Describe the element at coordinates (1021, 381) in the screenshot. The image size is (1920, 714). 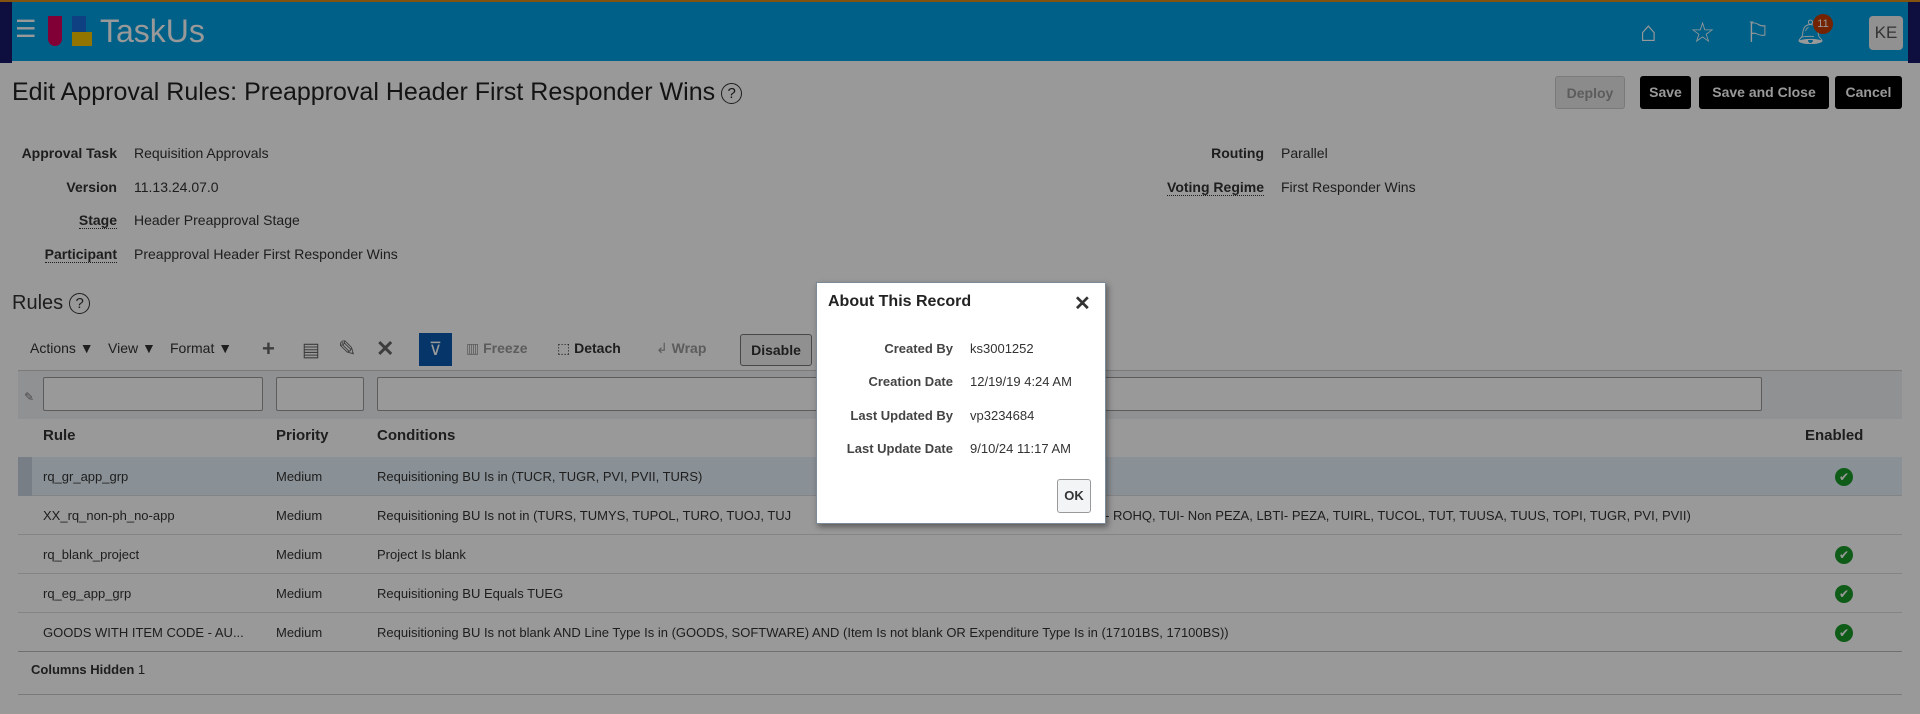
I see `creation-date-value: 12/19/19 4:24 AM` at that location.